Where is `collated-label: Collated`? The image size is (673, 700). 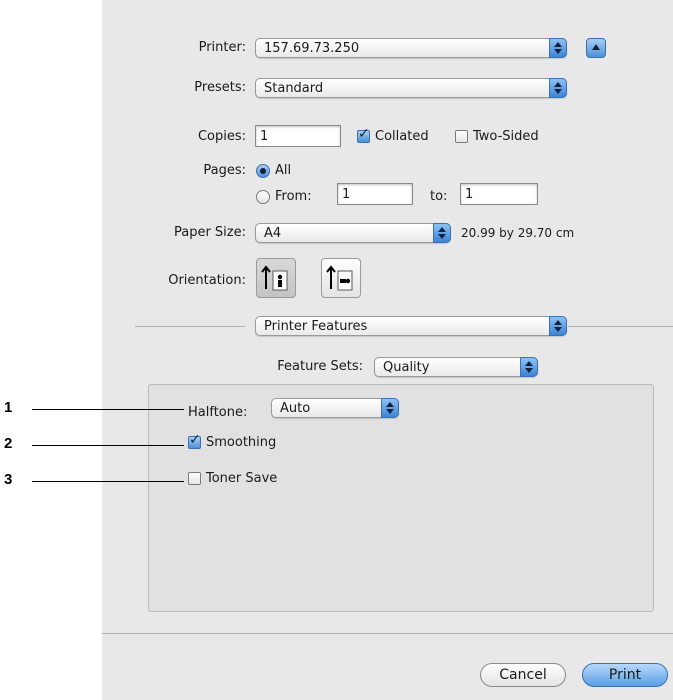 collated-label: Collated is located at coordinates (402, 136).